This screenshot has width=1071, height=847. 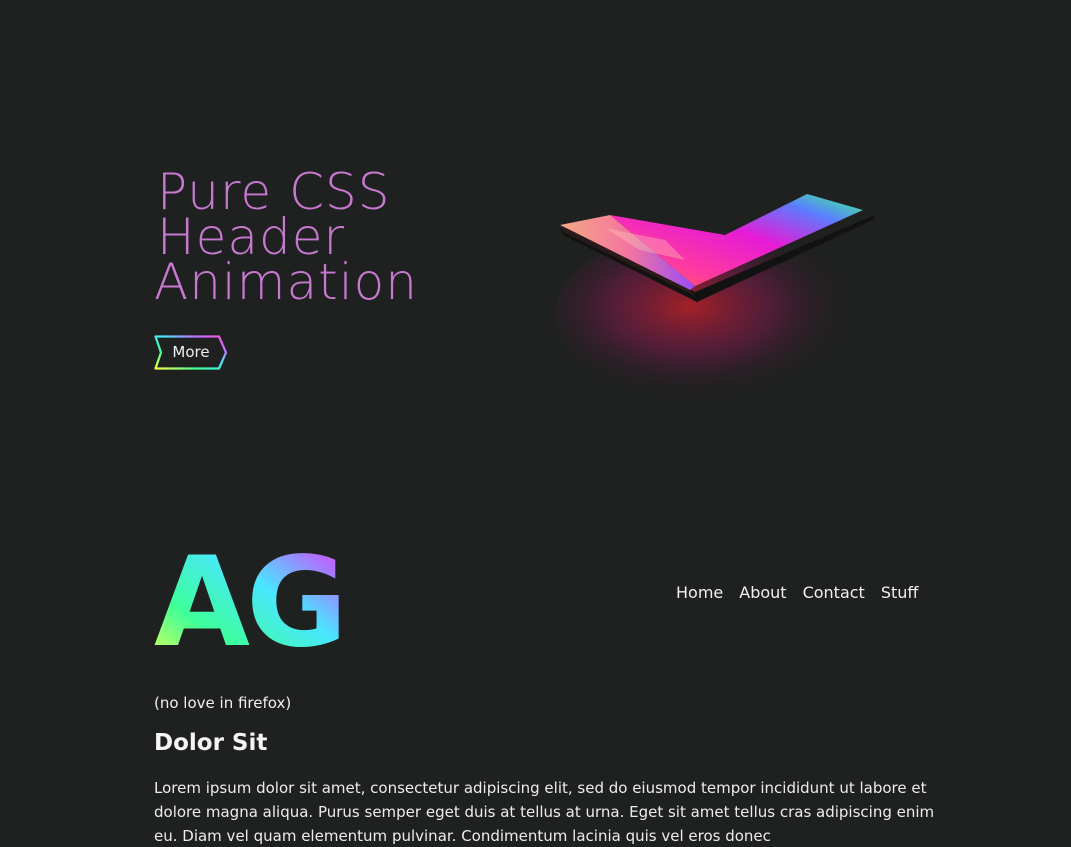 I want to click on nav-contact: Contact, so click(x=834, y=593).